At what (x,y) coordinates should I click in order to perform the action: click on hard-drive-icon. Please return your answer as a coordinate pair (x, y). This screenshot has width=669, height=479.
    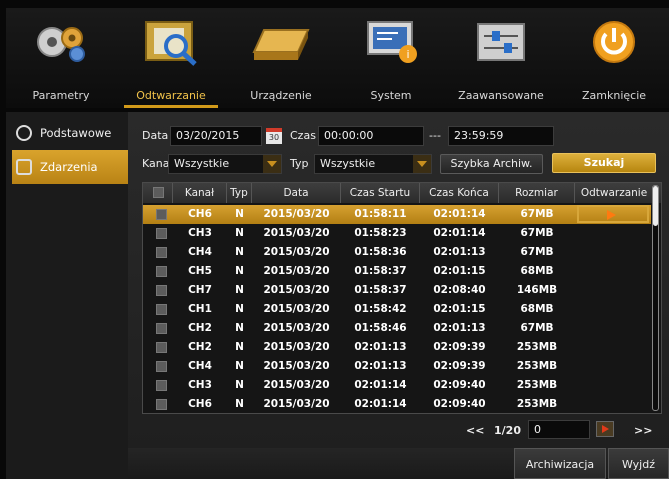
    Looking at the image, I should click on (281, 44).